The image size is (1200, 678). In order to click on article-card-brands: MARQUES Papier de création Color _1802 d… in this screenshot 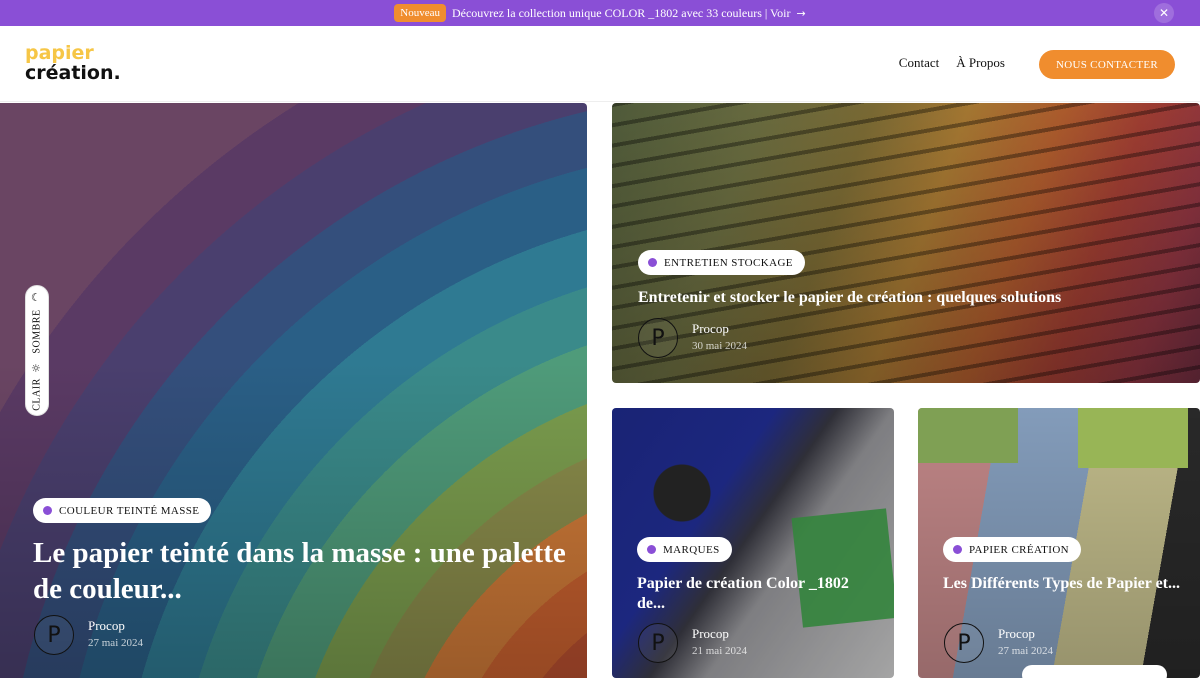, I will do `click(753, 543)`.